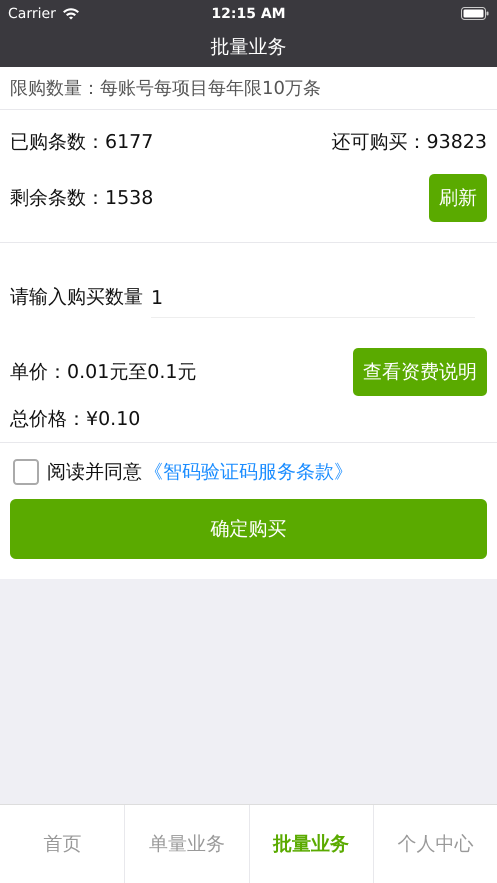  I want to click on agree-checkbox, so click(26, 472).